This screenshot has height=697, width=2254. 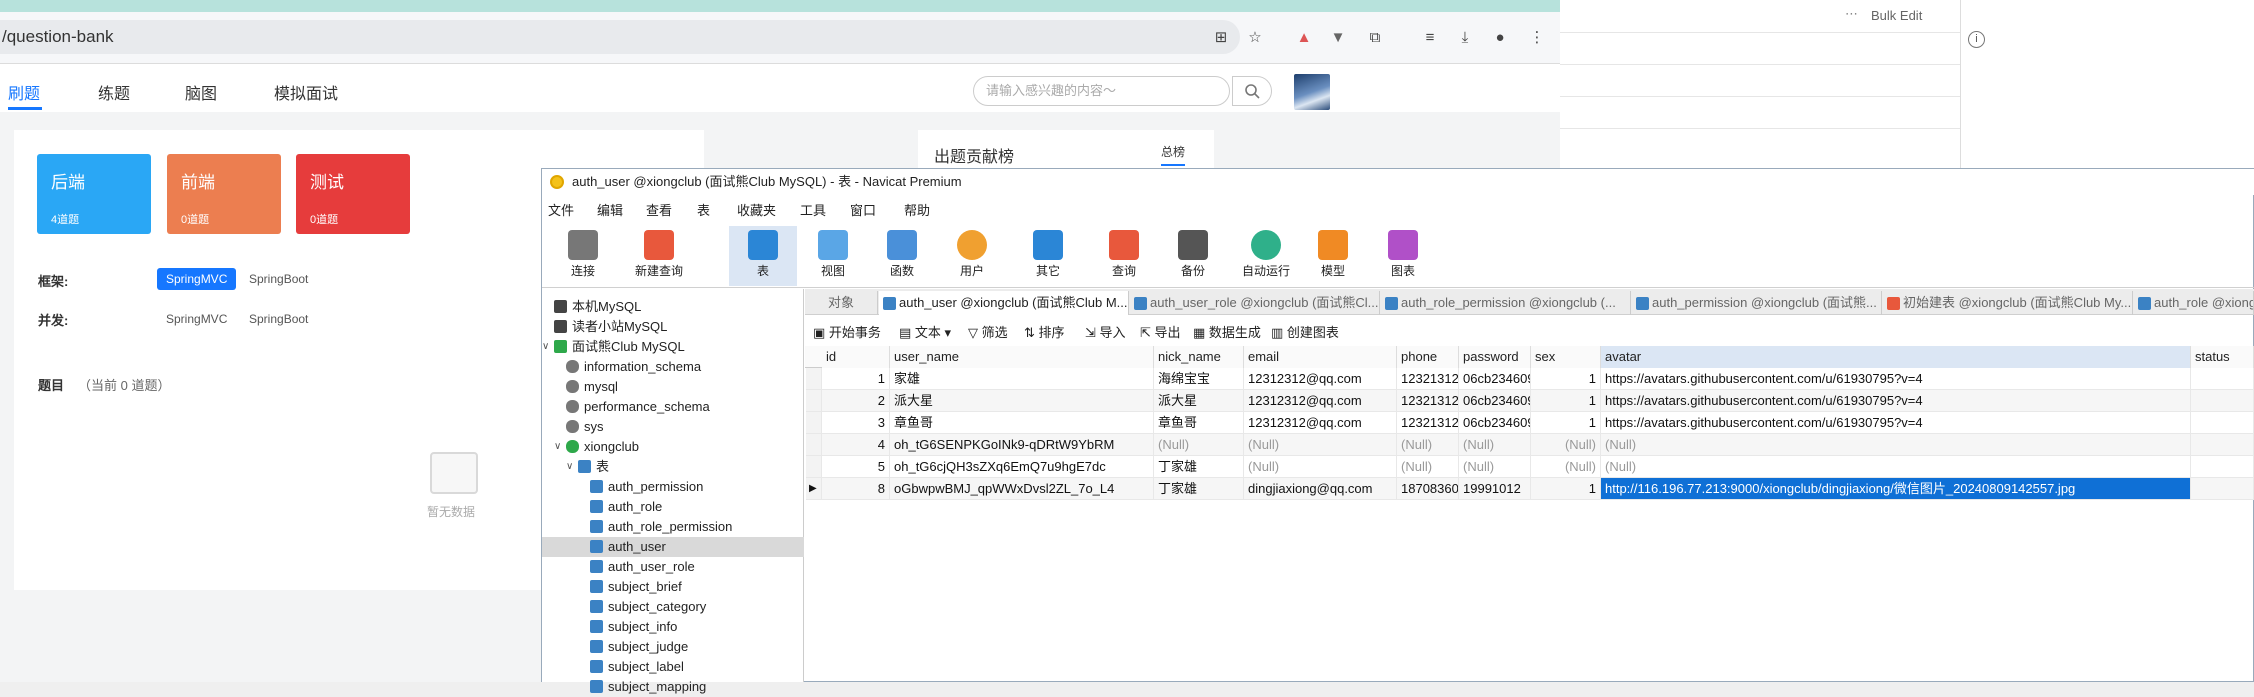 I want to click on extension-icon: ▲, so click(x=1304, y=37).